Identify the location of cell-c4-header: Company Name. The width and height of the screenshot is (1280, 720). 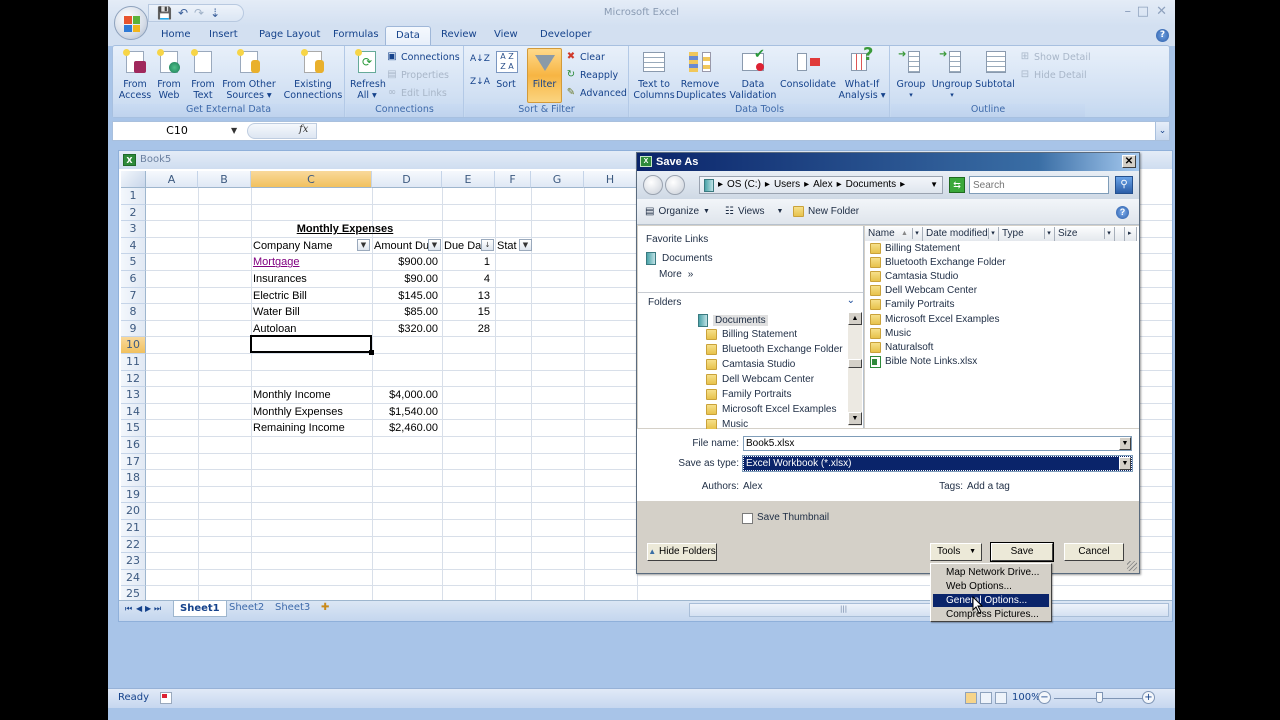
(303, 246).